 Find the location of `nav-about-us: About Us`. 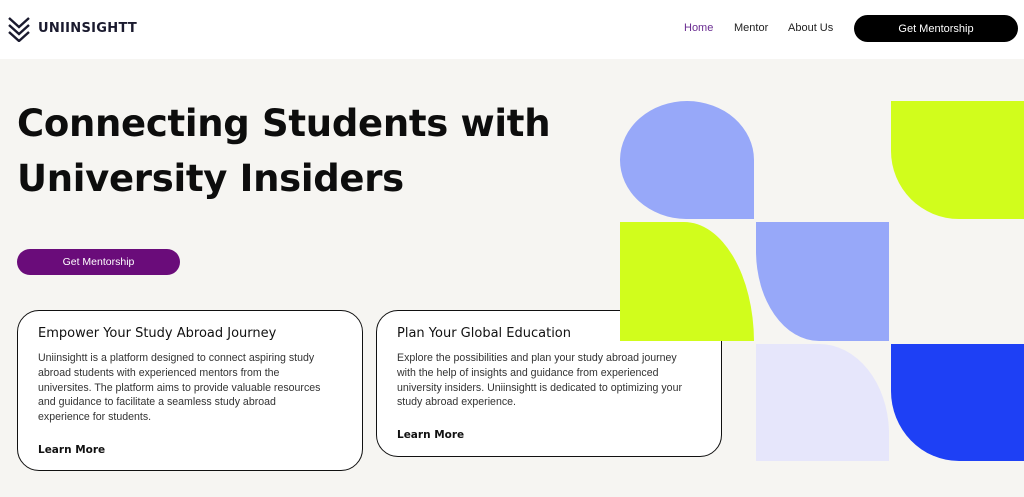

nav-about-us: About Us is located at coordinates (810, 28).